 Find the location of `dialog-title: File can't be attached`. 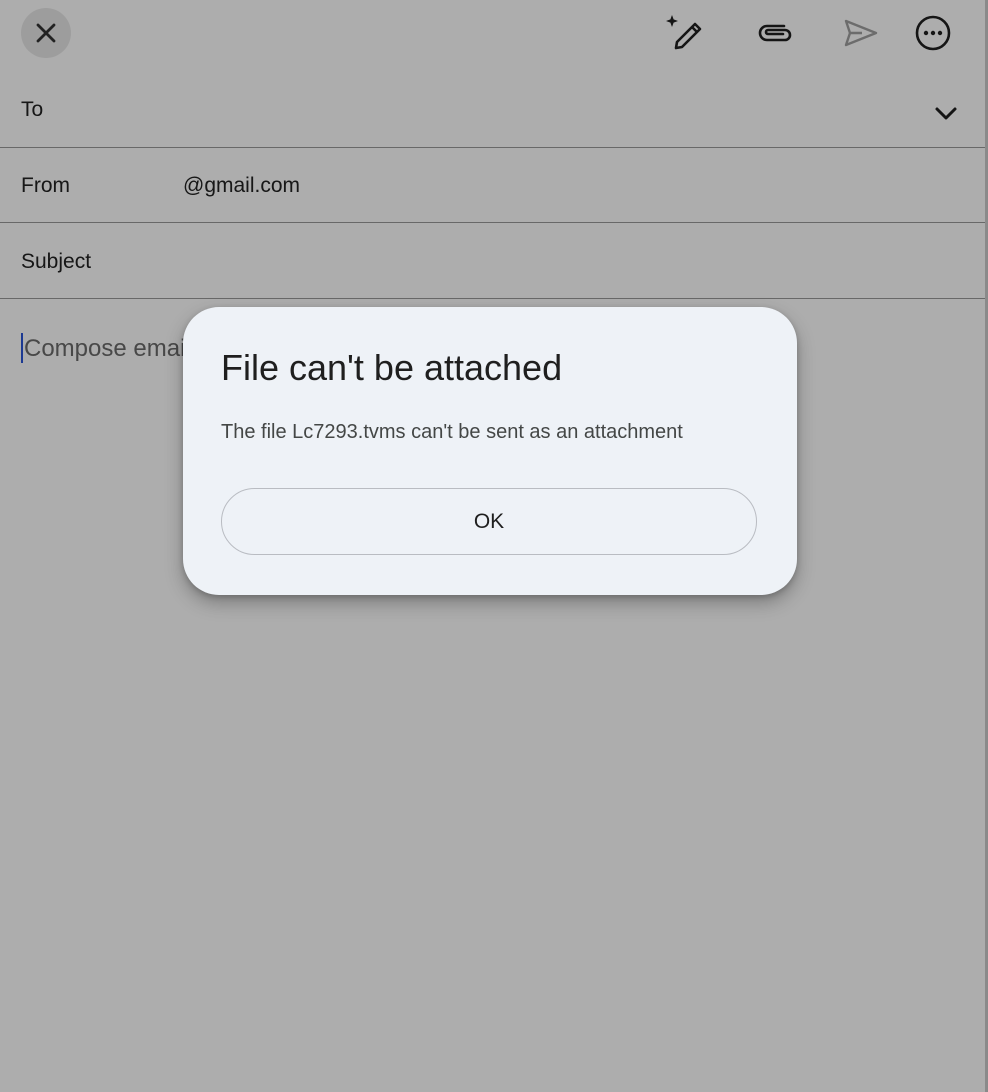

dialog-title: File can't be attached is located at coordinates (392, 367).